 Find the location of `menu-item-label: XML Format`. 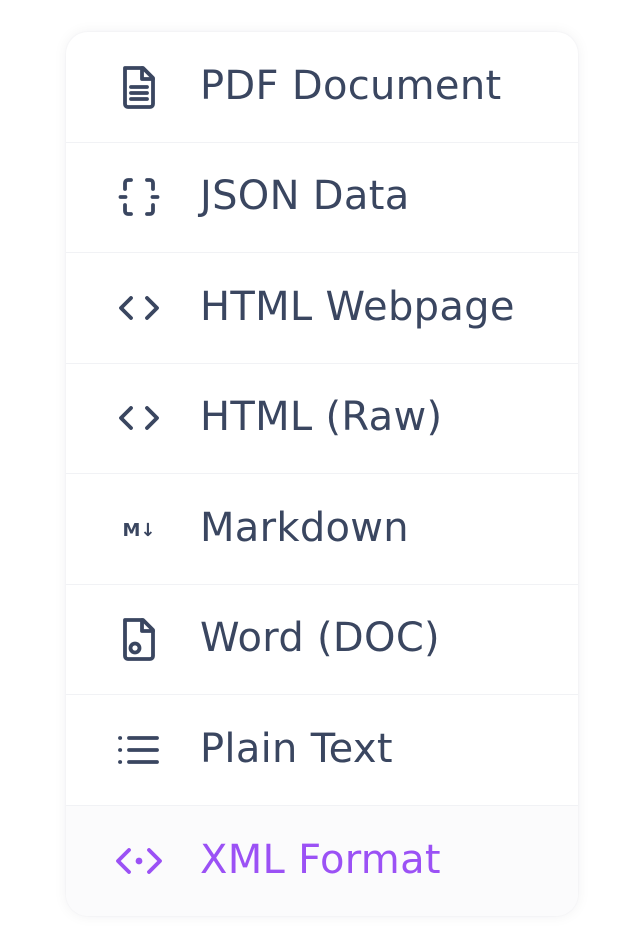

menu-item-label: XML Format is located at coordinates (320, 859).